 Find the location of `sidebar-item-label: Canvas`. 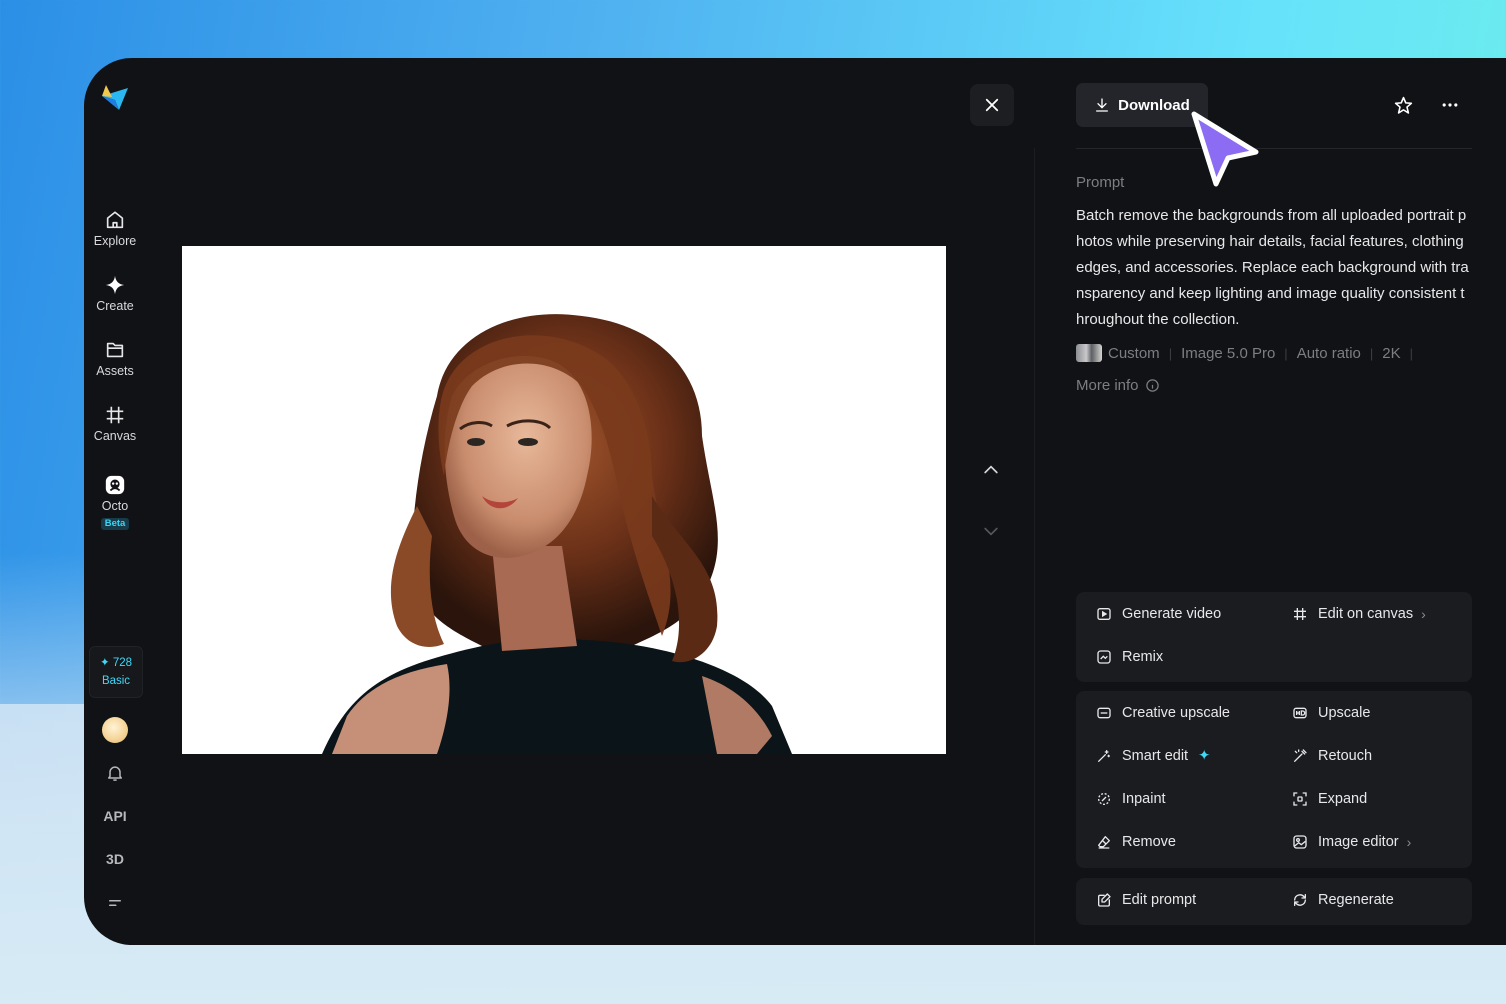

sidebar-item-label: Canvas is located at coordinates (115, 436).